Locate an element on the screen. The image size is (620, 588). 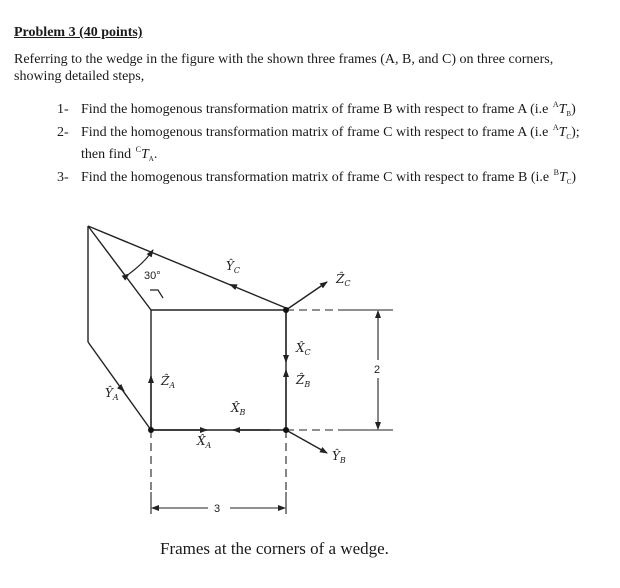
origin-A is located at coordinates (151, 430).